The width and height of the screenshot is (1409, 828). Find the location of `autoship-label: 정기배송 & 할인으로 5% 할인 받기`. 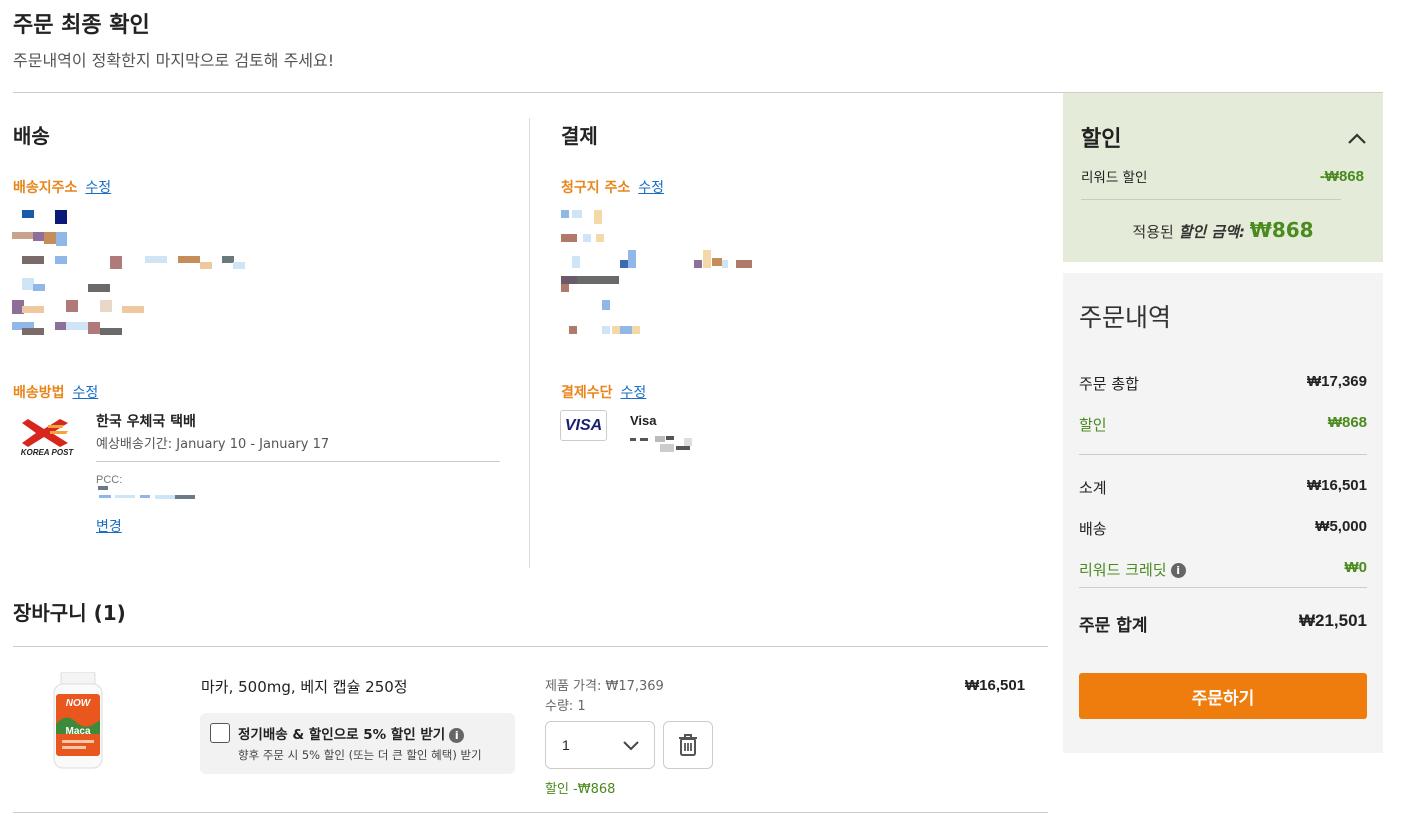

autoship-label: 정기배송 & 할인으로 5% 할인 받기 is located at coordinates (342, 735).